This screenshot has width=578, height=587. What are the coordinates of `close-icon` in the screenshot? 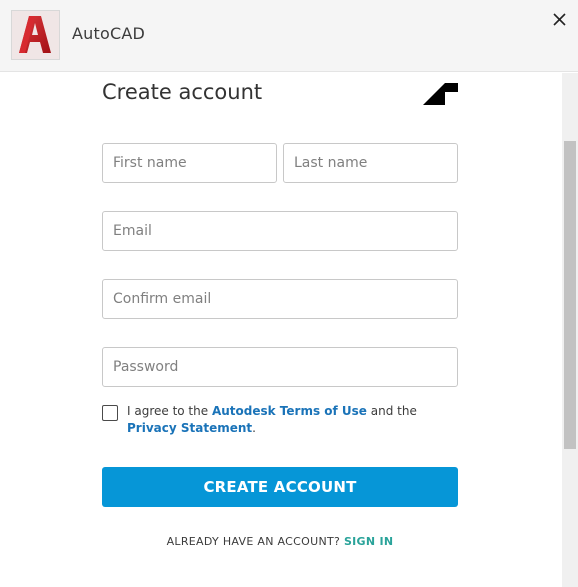 It's located at (559, 19).